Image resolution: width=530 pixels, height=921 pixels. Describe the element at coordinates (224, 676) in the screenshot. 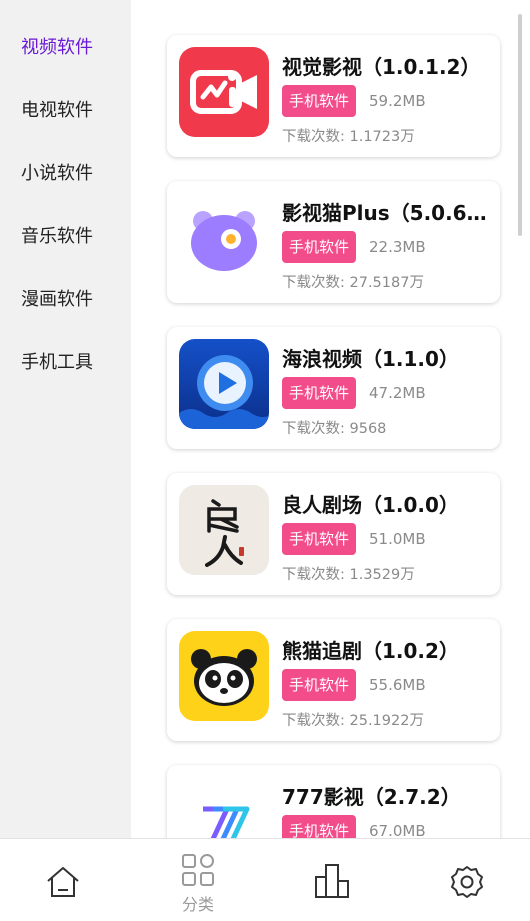

I see `panda-icon` at that location.